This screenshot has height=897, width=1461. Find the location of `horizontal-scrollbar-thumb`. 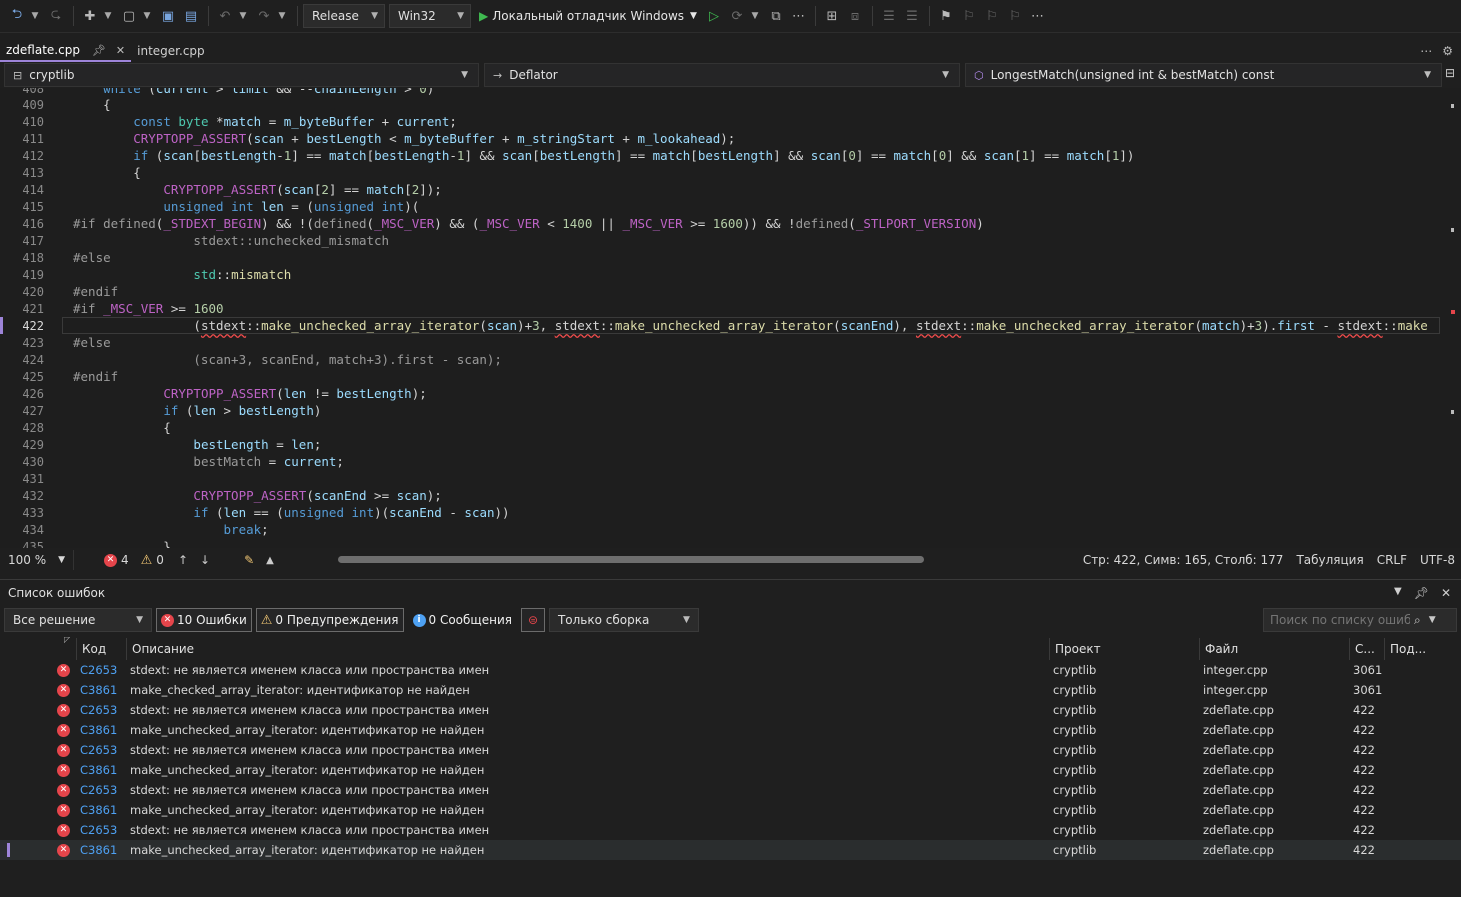

horizontal-scrollbar-thumb is located at coordinates (631, 559).